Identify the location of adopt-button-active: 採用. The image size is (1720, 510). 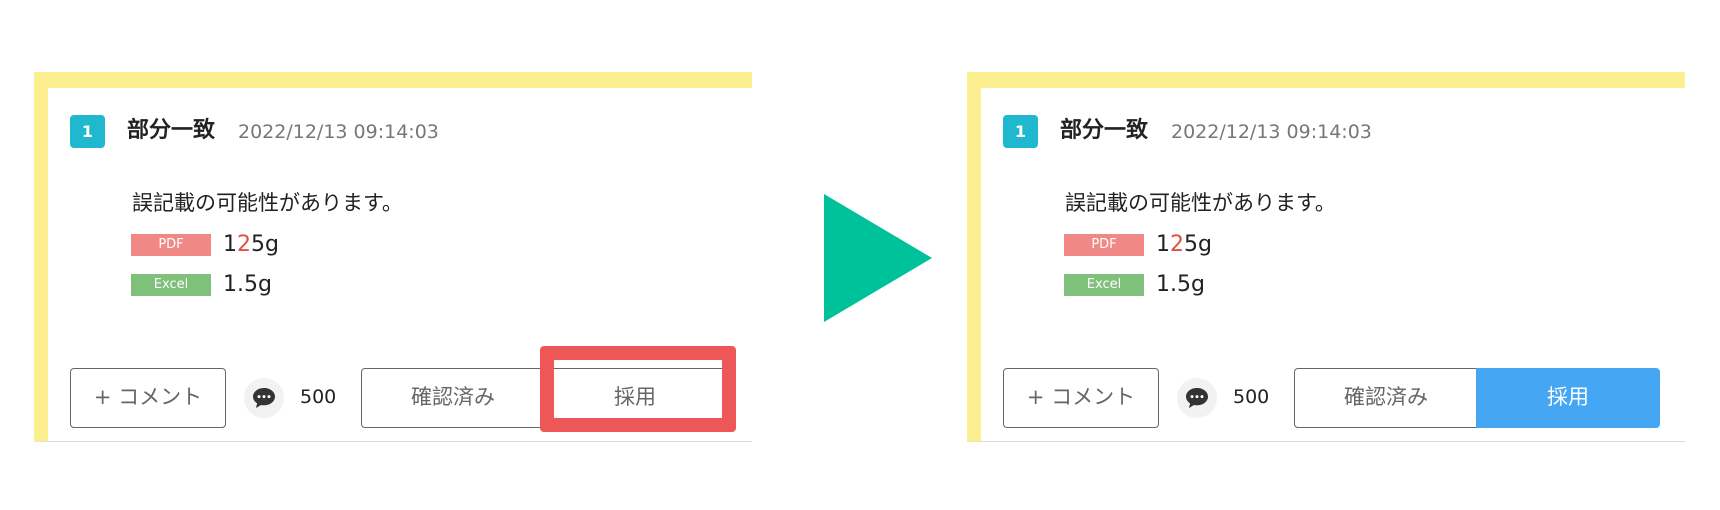
(1568, 398).